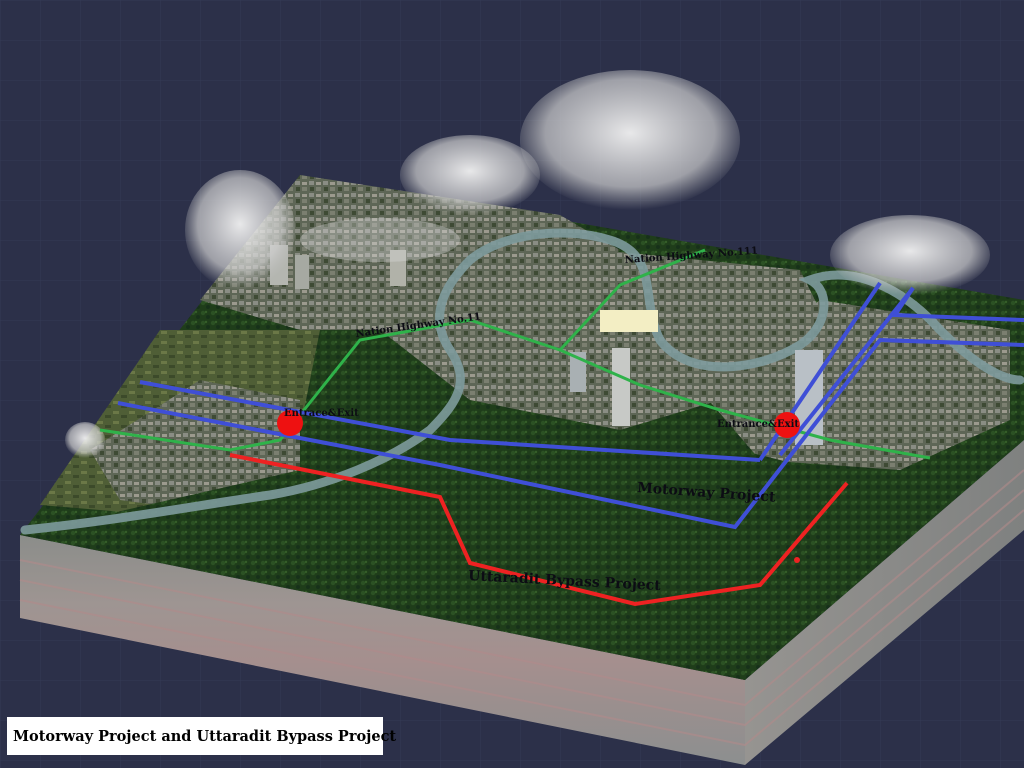  I want to click on temple, so click(629, 321).